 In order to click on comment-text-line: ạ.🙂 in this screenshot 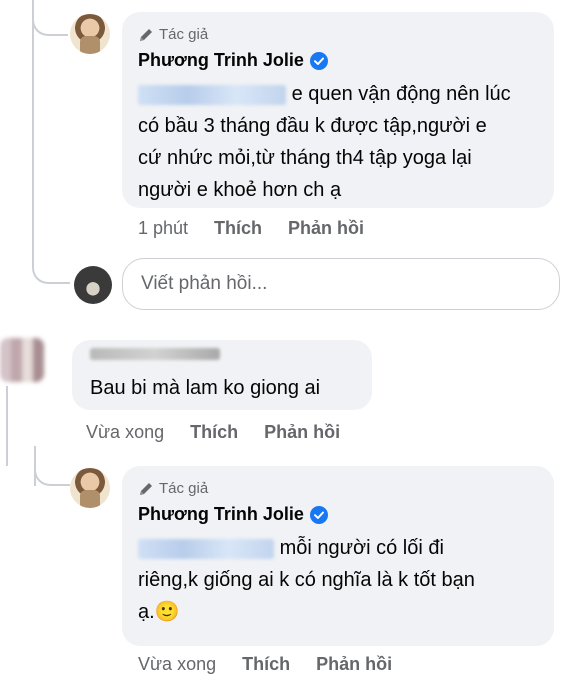, I will do `click(159, 612)`.